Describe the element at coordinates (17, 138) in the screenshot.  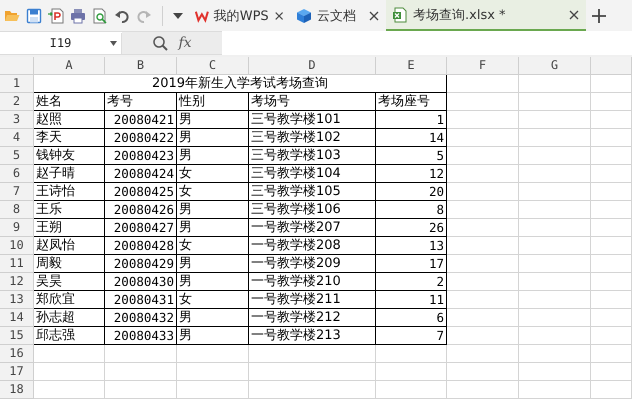
I see `row-header: 4` at that location.